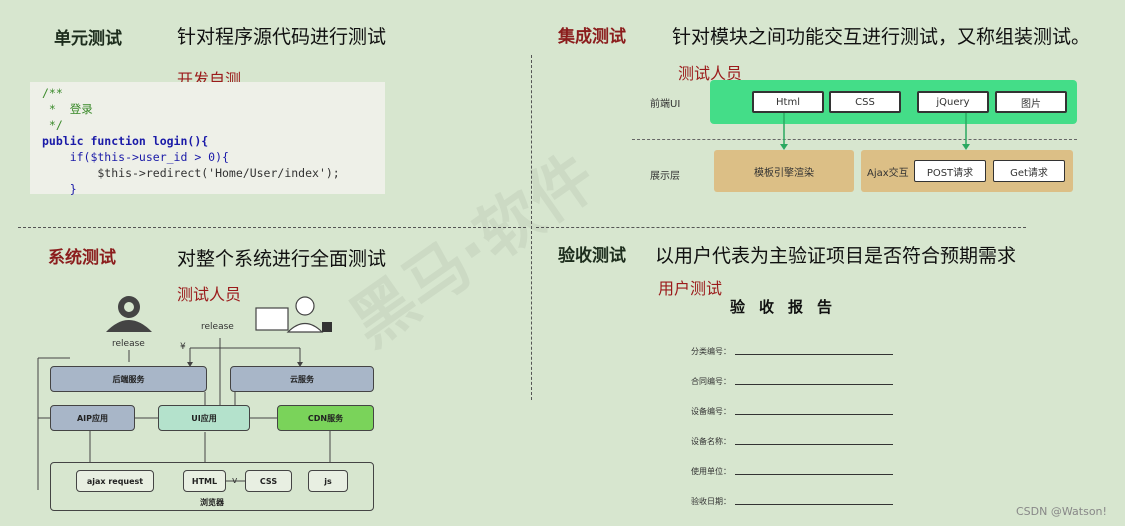 Image resolution: width=1125 pixels, height=526 pixels. Describe the element at coordinates (92, 418) in the screenshot. I see `aip-app-box: AIP应用` at that location.